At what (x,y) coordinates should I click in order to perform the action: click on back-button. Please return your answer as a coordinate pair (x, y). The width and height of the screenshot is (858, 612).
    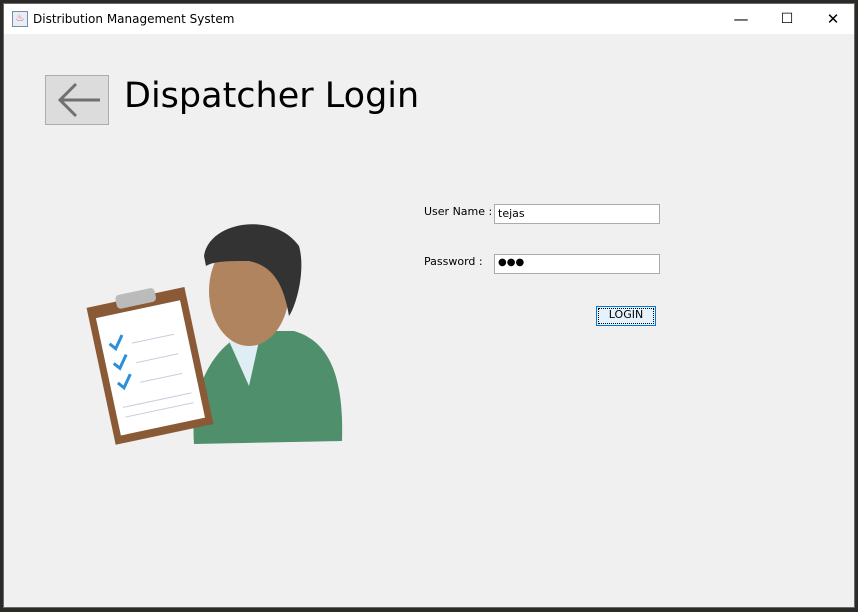
    Looking at the image, I should click on (77, 100).